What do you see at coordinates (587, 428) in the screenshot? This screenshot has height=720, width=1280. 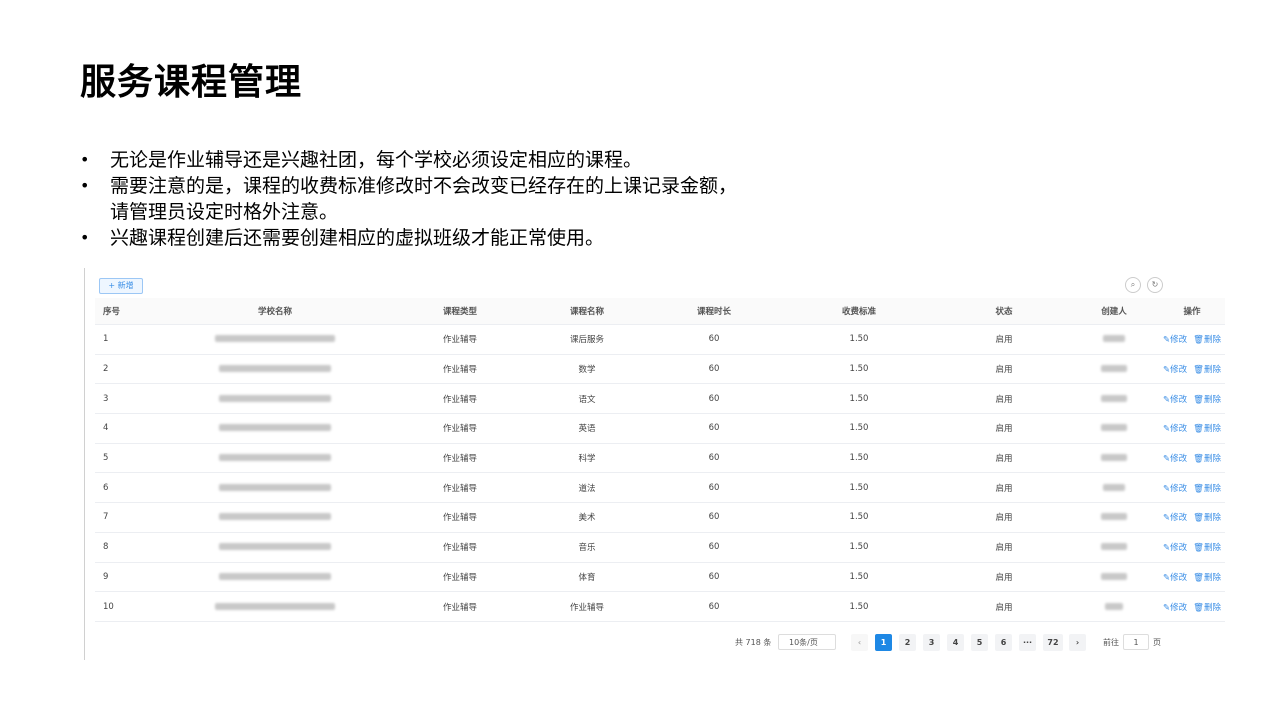 I see `cell-course-name: 英语` at bounding box center [587, 428].